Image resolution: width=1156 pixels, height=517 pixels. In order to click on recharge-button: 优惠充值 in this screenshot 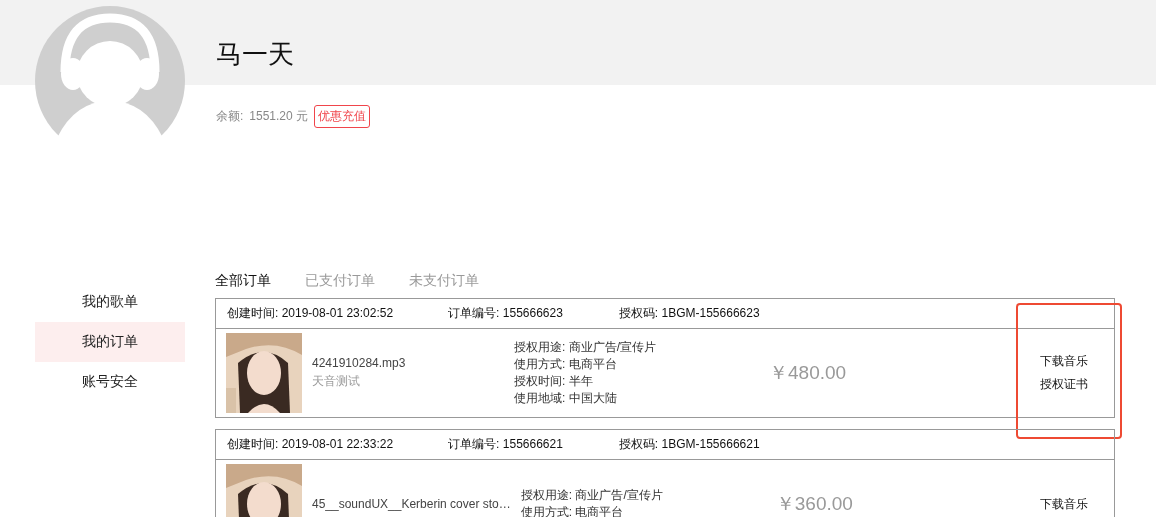, I will do `click(342, 116)`.